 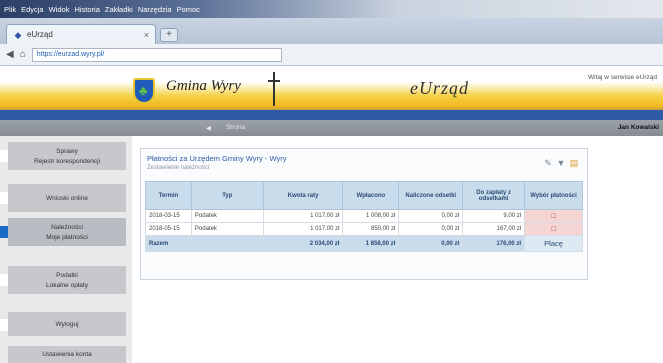 I want to click on tab-title: eUrząd, so click(x=40, y=34).